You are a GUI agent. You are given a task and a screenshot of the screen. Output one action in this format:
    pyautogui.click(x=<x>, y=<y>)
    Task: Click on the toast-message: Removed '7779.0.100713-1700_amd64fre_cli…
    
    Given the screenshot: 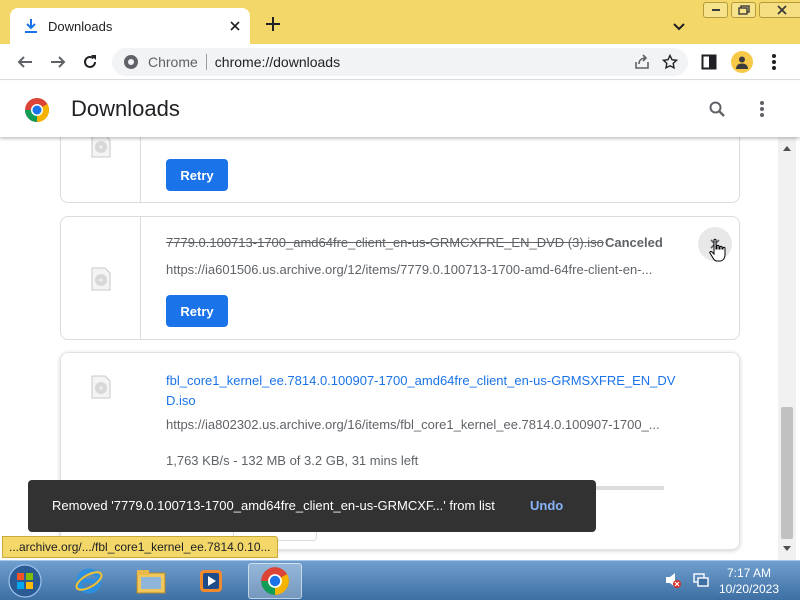 What is the action you would take?
    pyautogui.click(x=273, y=505)
    